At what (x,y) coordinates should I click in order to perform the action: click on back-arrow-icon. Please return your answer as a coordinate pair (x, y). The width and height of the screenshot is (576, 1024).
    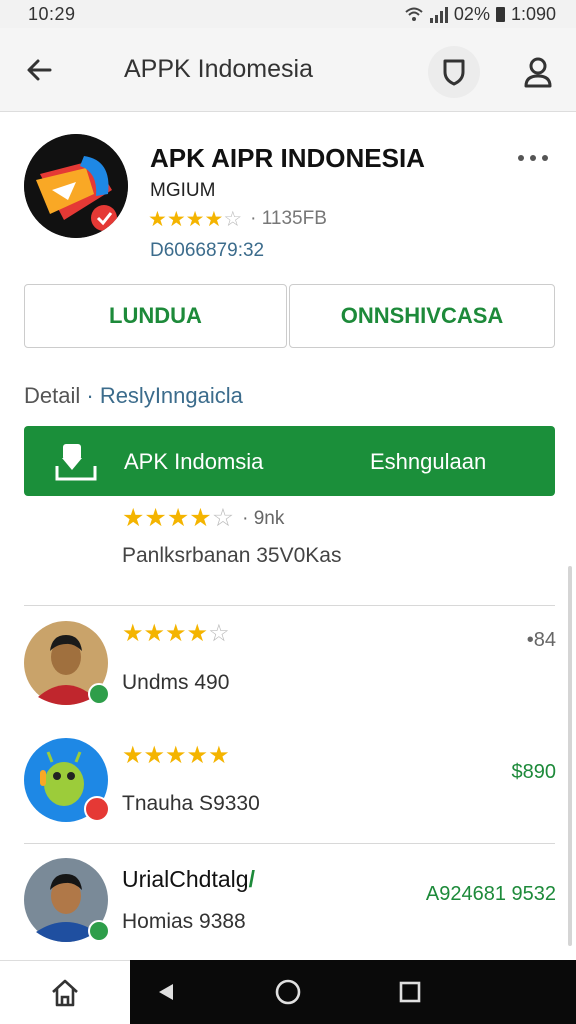
    Looking at the image, I should click on (40, 70).